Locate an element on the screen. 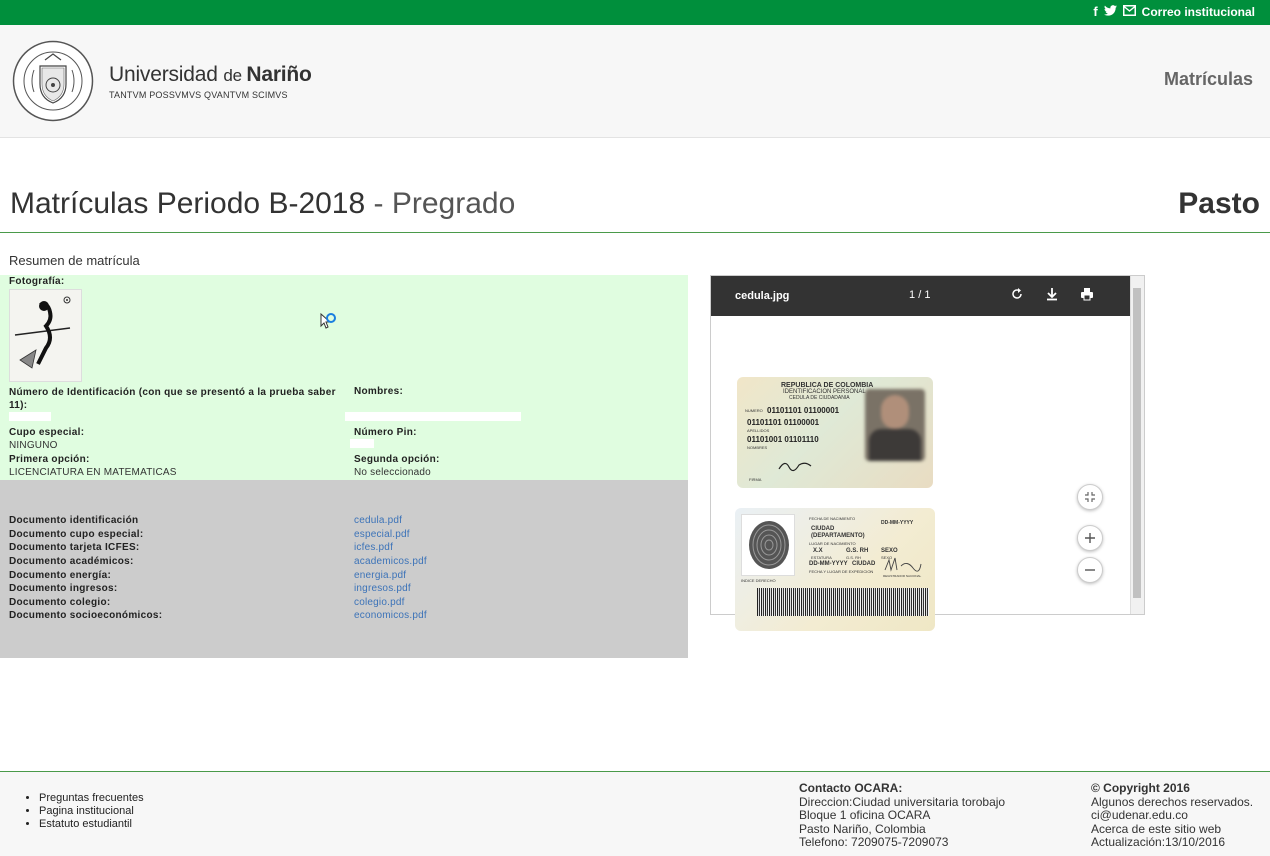  nav-matriculas: Matrículas is located at coordinates (1208, 79).